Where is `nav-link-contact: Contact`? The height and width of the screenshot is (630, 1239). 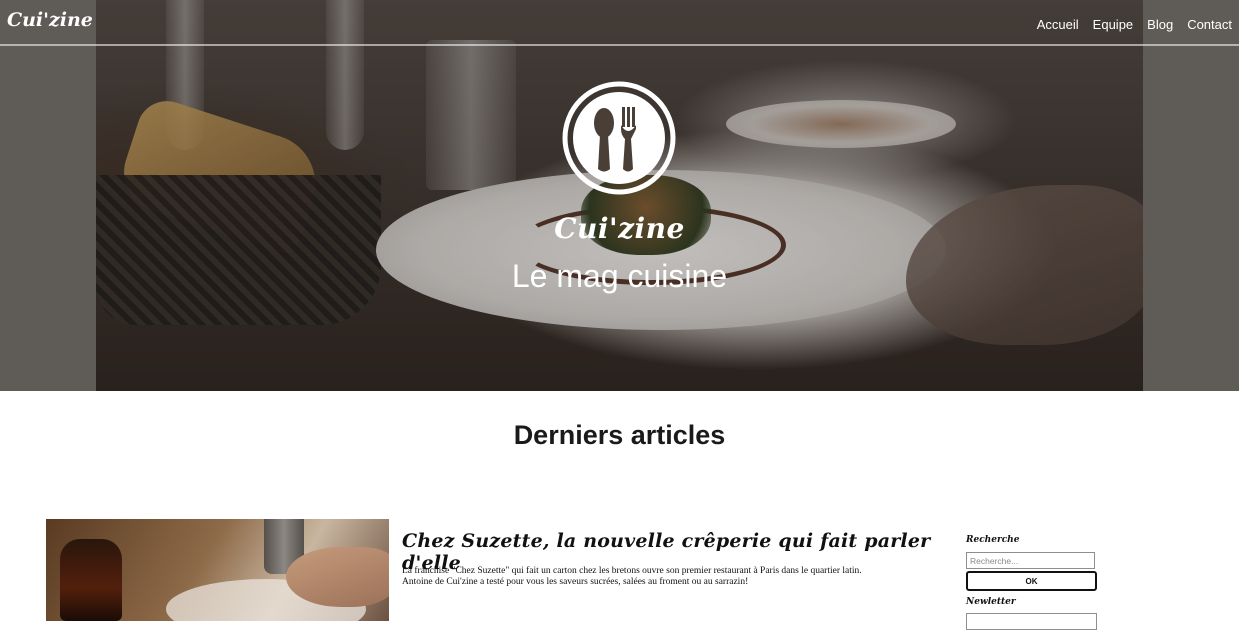 nav-link-contact: Contact is located at coordinates (1209, 24).